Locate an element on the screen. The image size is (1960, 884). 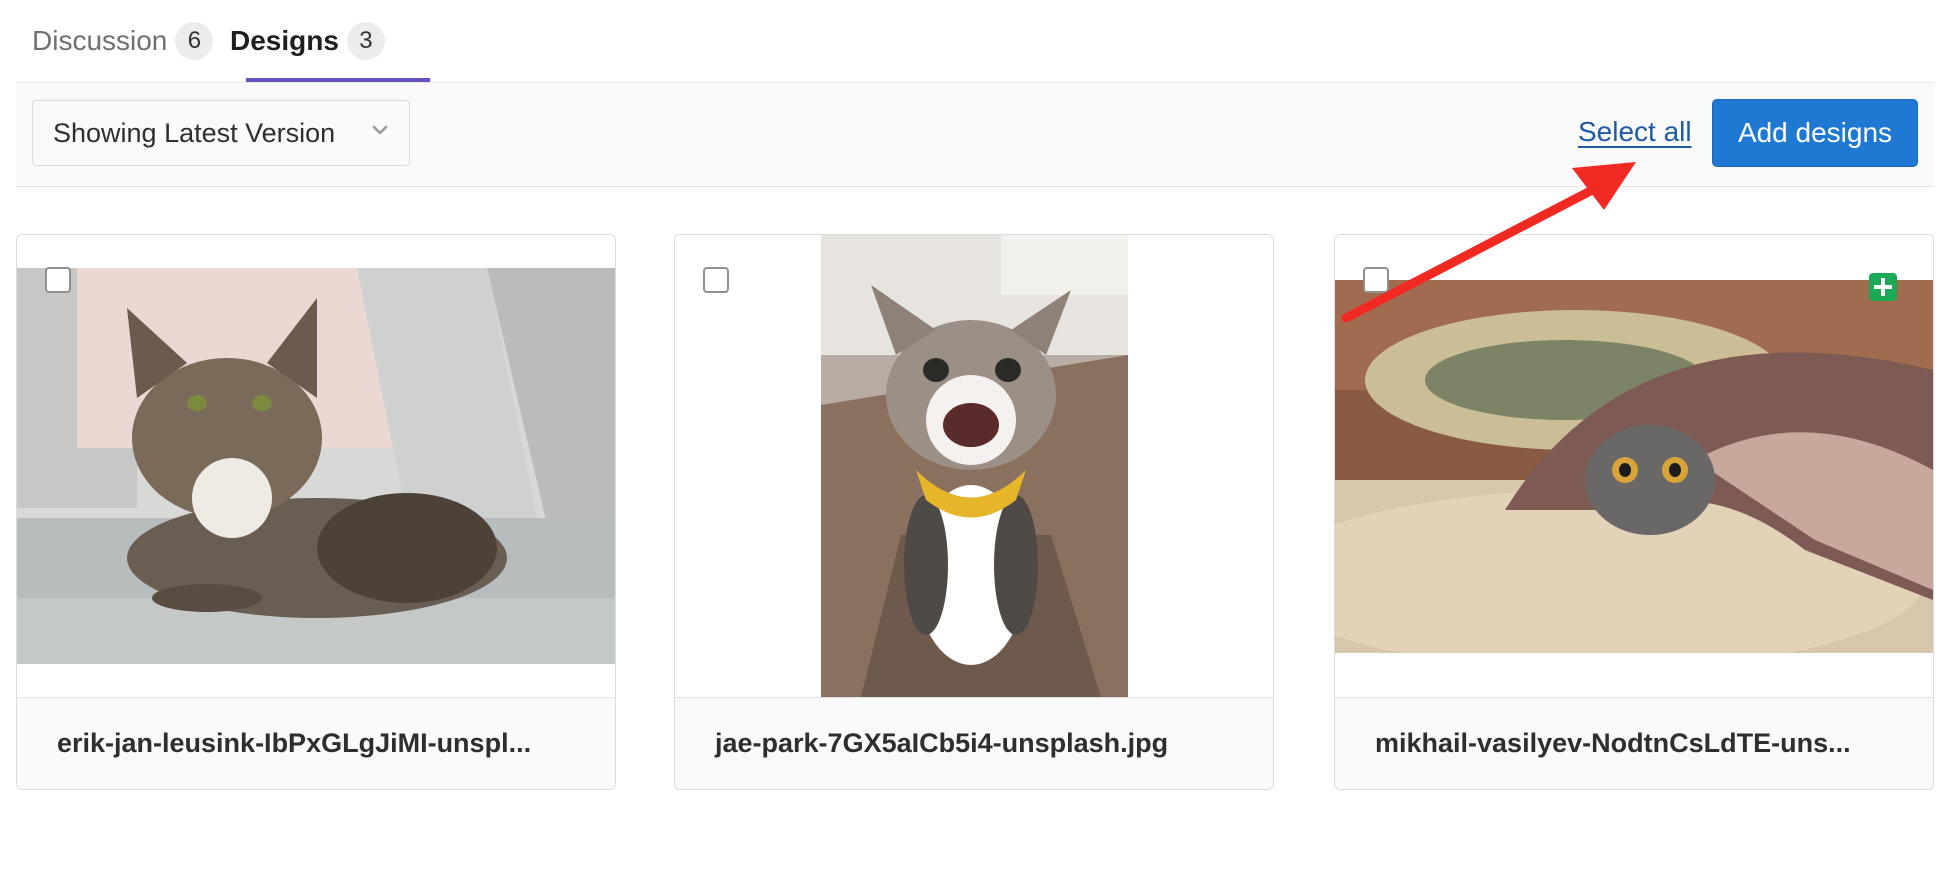
tab-discussion: Discussion 6 is located at coordinates (123, 41).